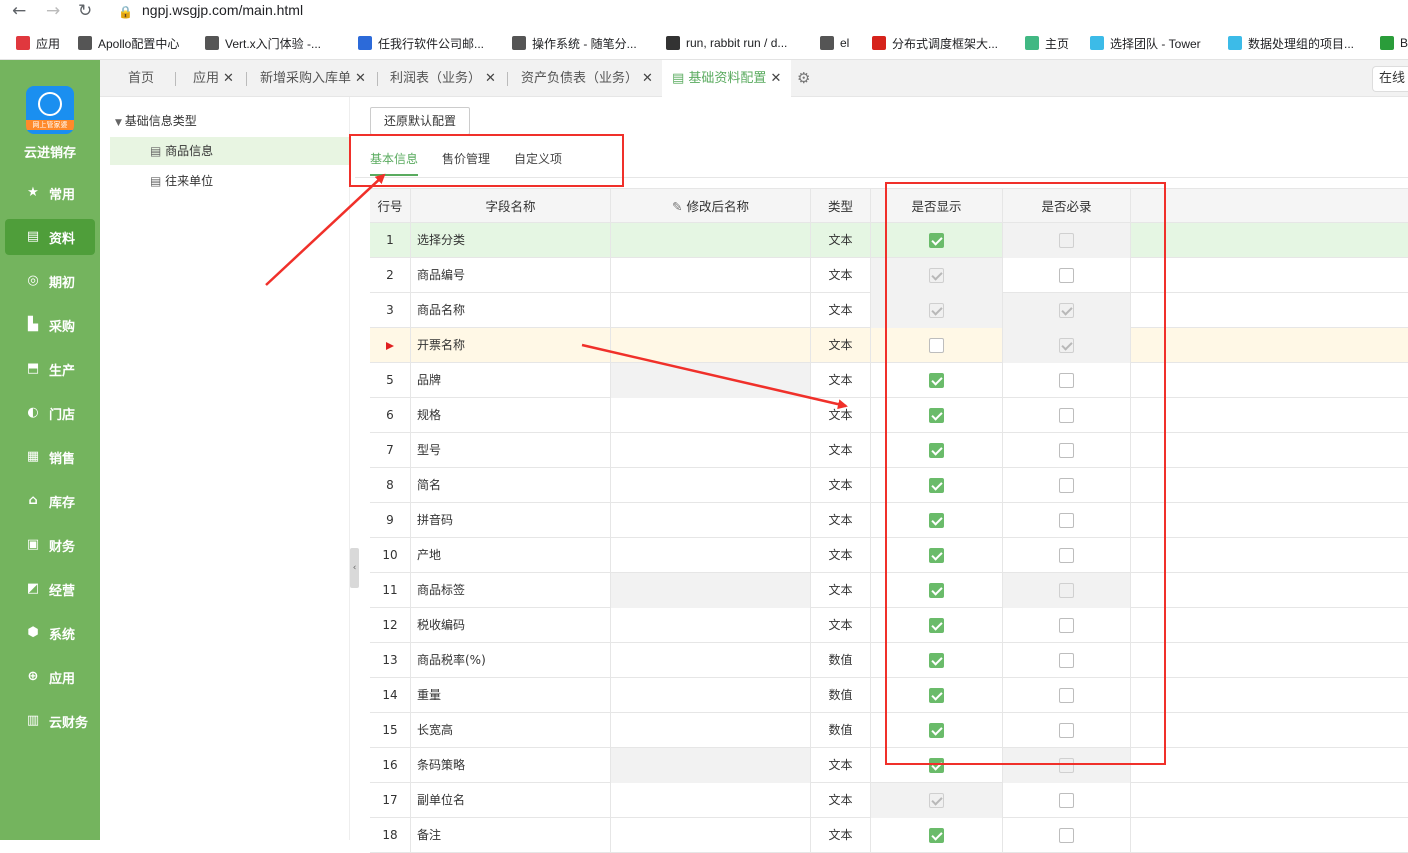  I want to click on caret-down-icon: ▼, so click(120, 123).